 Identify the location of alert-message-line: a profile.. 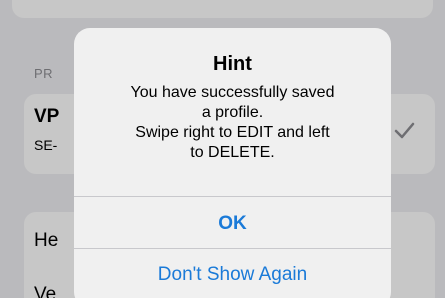
(232, 112).